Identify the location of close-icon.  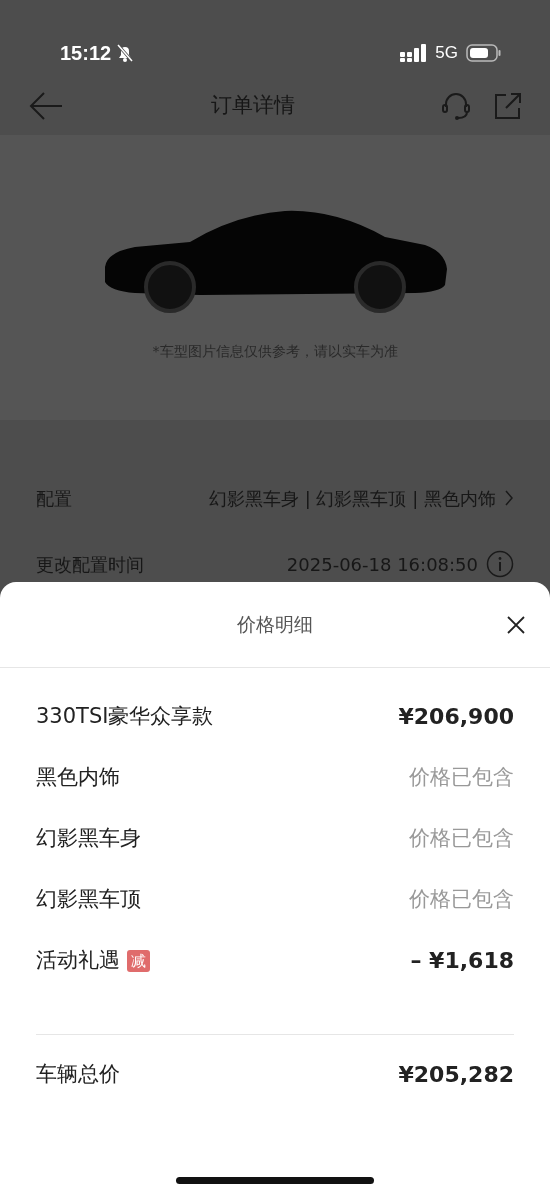
(516, 624).